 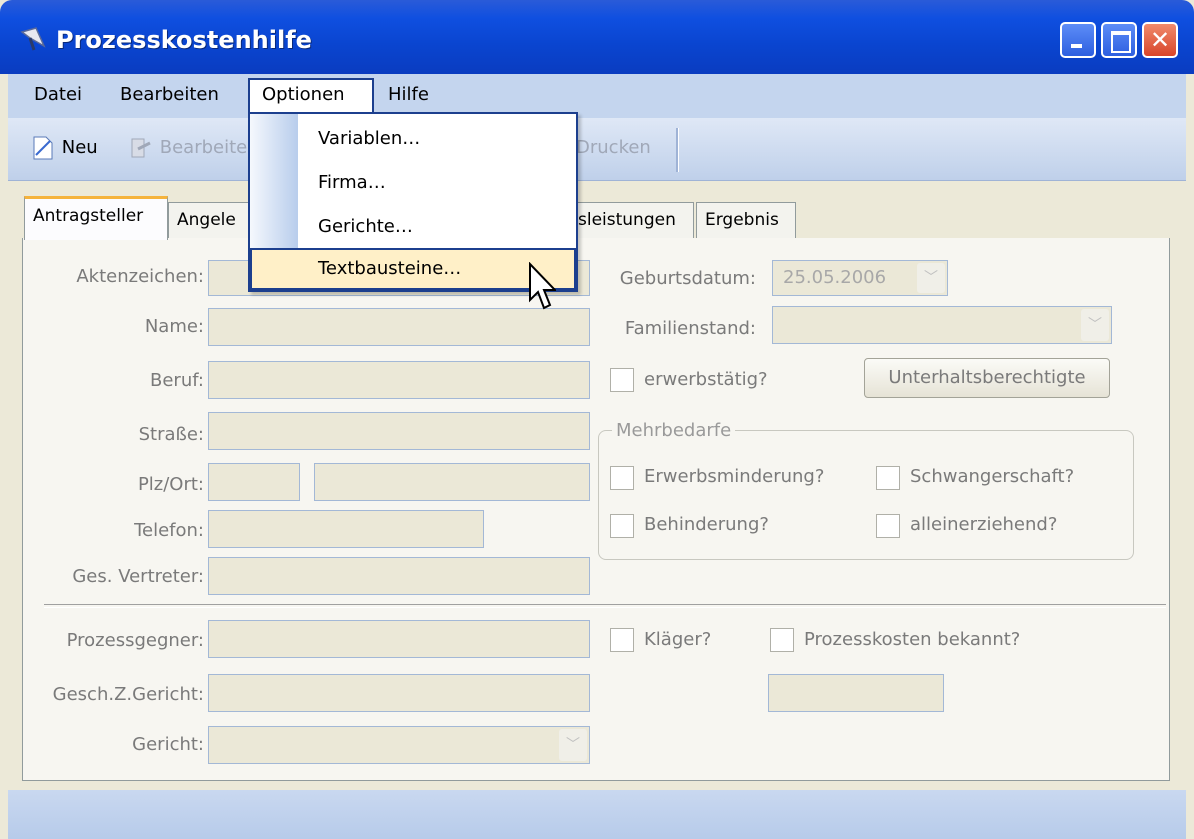 What do you see at coordinates (399, 639) in the screenshot?
I see `prozessgegner-input` at bounding box center [399, 639].